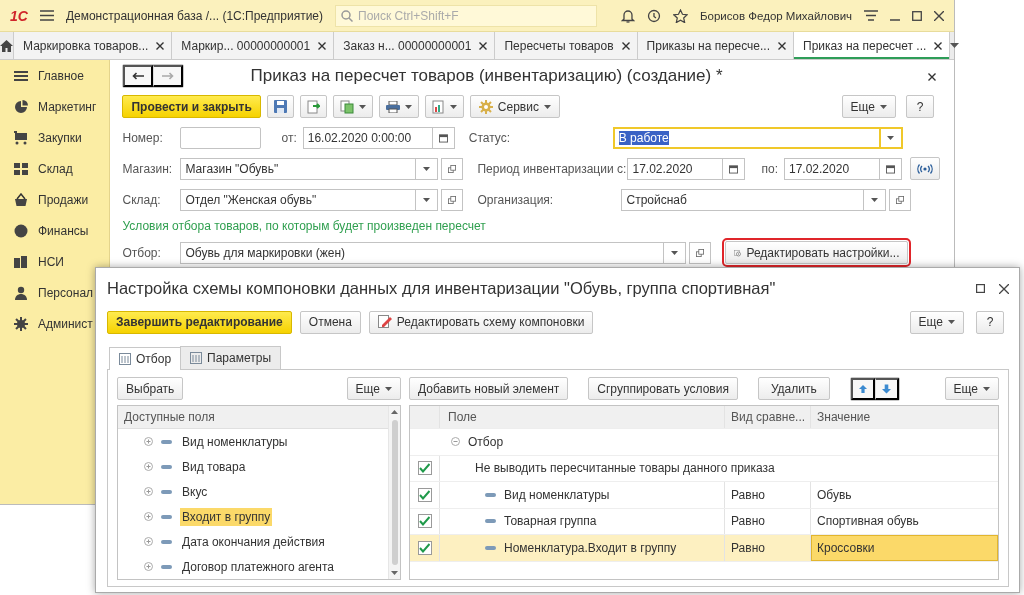 The width and height of the screenshot is (1024, 595). What do you see at coordinates (221, 137) in the screenshot?
I see `number-field` at bounding box center [221, 137].